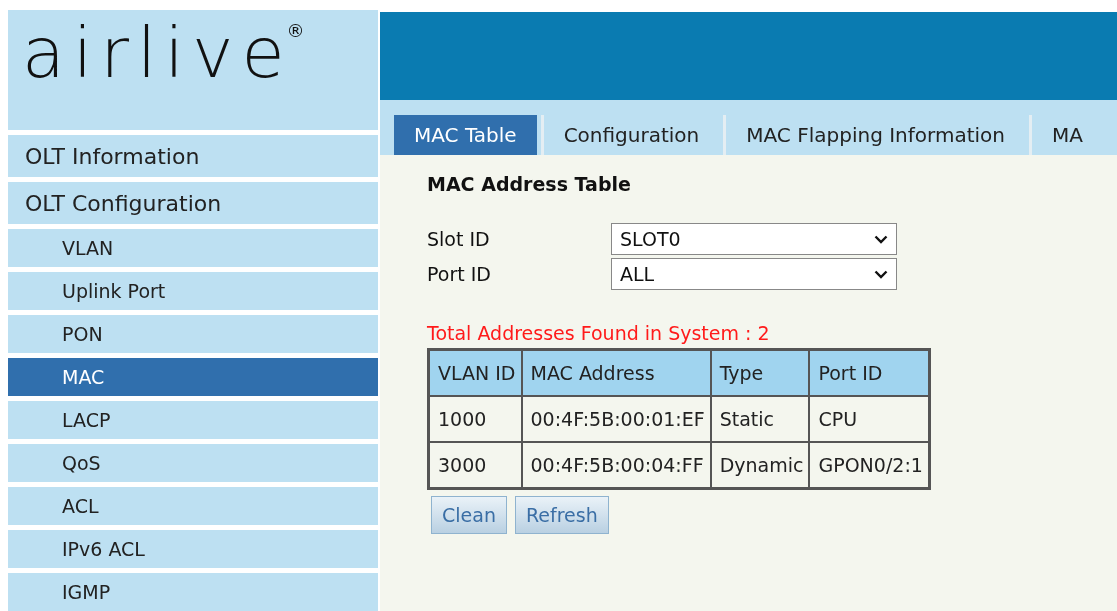  What do you see at coordinates (616, 419) in the screenshot?
I see `table-cell: 00:4F:5B:00:01:EF` at bounding box center [616, 419].